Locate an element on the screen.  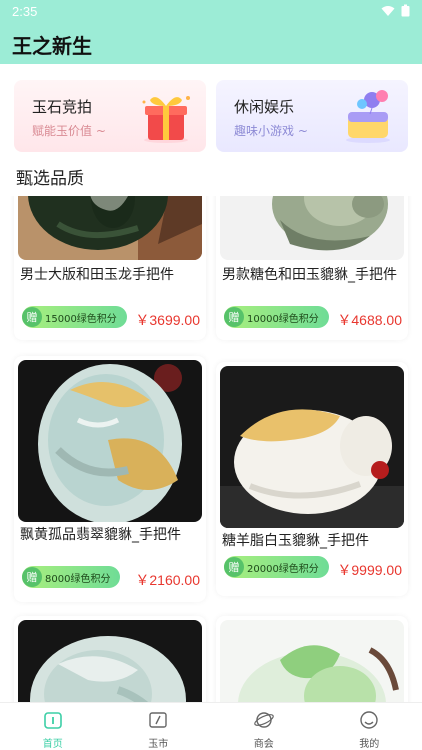
product-price: ￥4688.00 is located at coordinates (369, 320).